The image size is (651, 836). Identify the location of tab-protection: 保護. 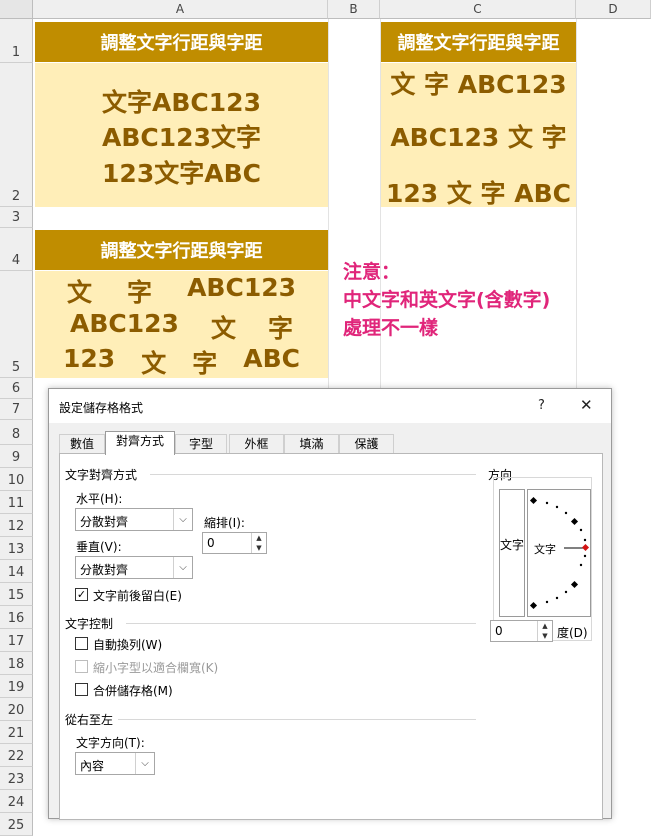
(366, 444).